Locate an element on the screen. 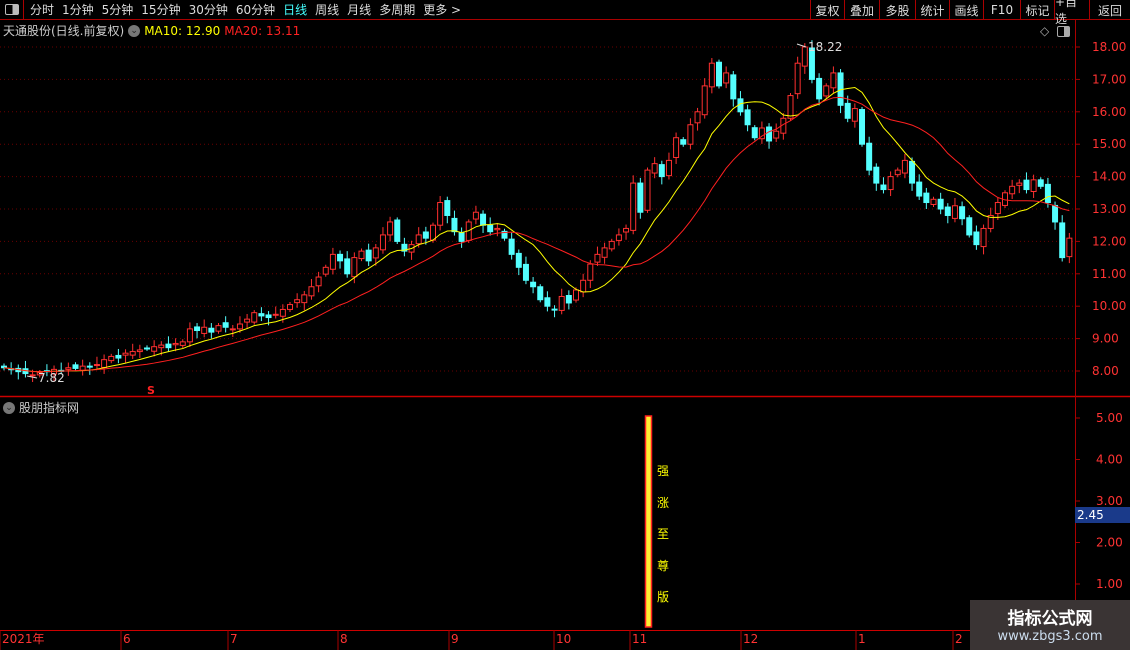 Image resolution: width=1130 pixels, height=650 pixels. indicator-tick-label: 1.00 is located at coordinates (1109, 584).